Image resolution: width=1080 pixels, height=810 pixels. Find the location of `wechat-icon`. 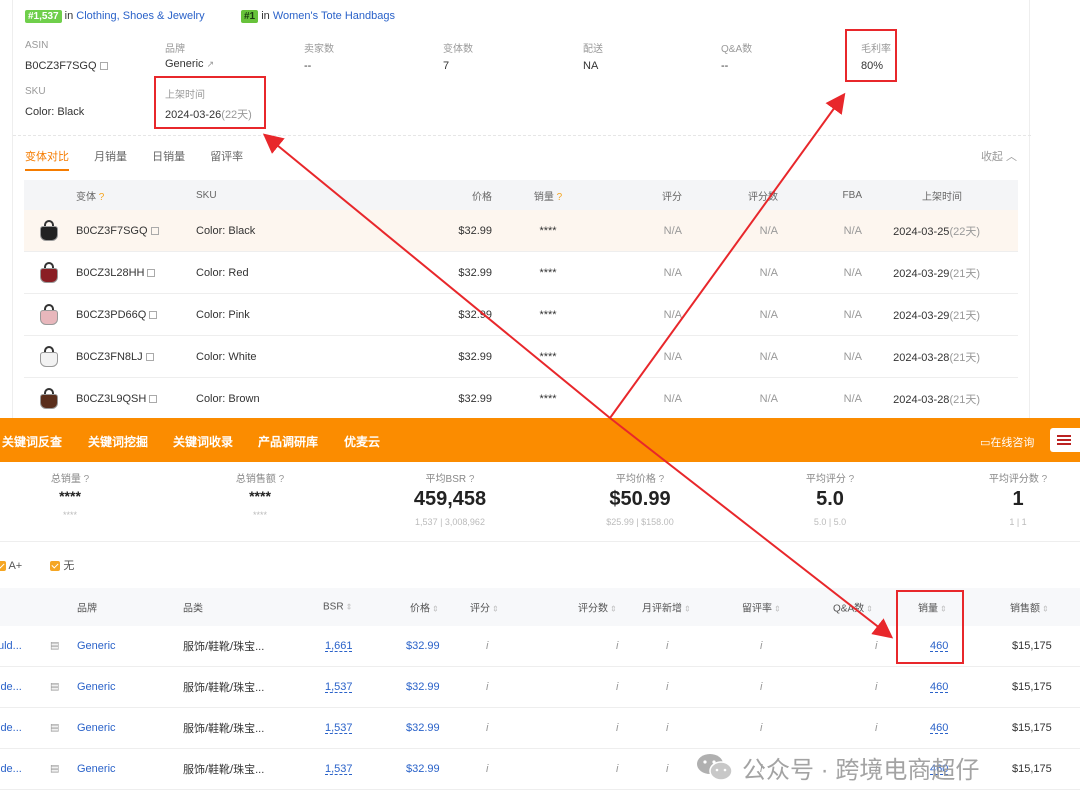

wechat-icon is located at coordinates (715, 767).